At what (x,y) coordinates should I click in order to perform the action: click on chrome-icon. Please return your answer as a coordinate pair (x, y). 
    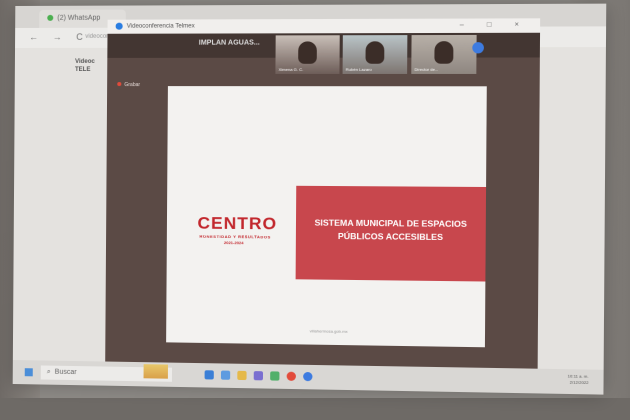
    Looking at the image, I should click on (291, 376).